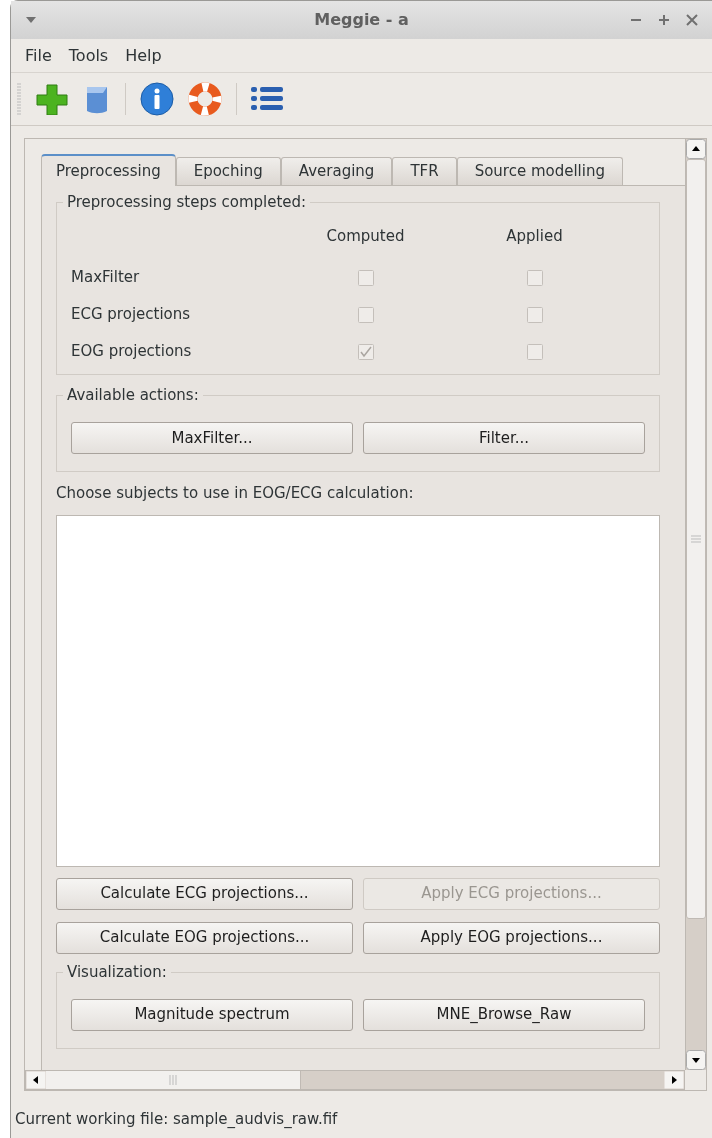  What do you see at coordinates (205, 99) in the screenshot?
I see `lifebuoy-icon` at bounding box center [205, 99].